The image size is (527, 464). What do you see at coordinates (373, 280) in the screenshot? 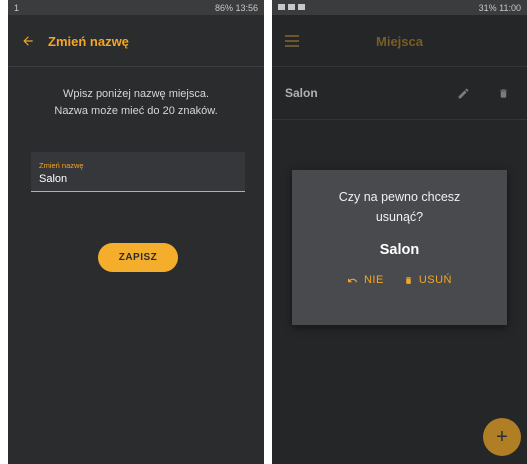
I see `cancel-label: NIE` at bounding box center [373, 280].